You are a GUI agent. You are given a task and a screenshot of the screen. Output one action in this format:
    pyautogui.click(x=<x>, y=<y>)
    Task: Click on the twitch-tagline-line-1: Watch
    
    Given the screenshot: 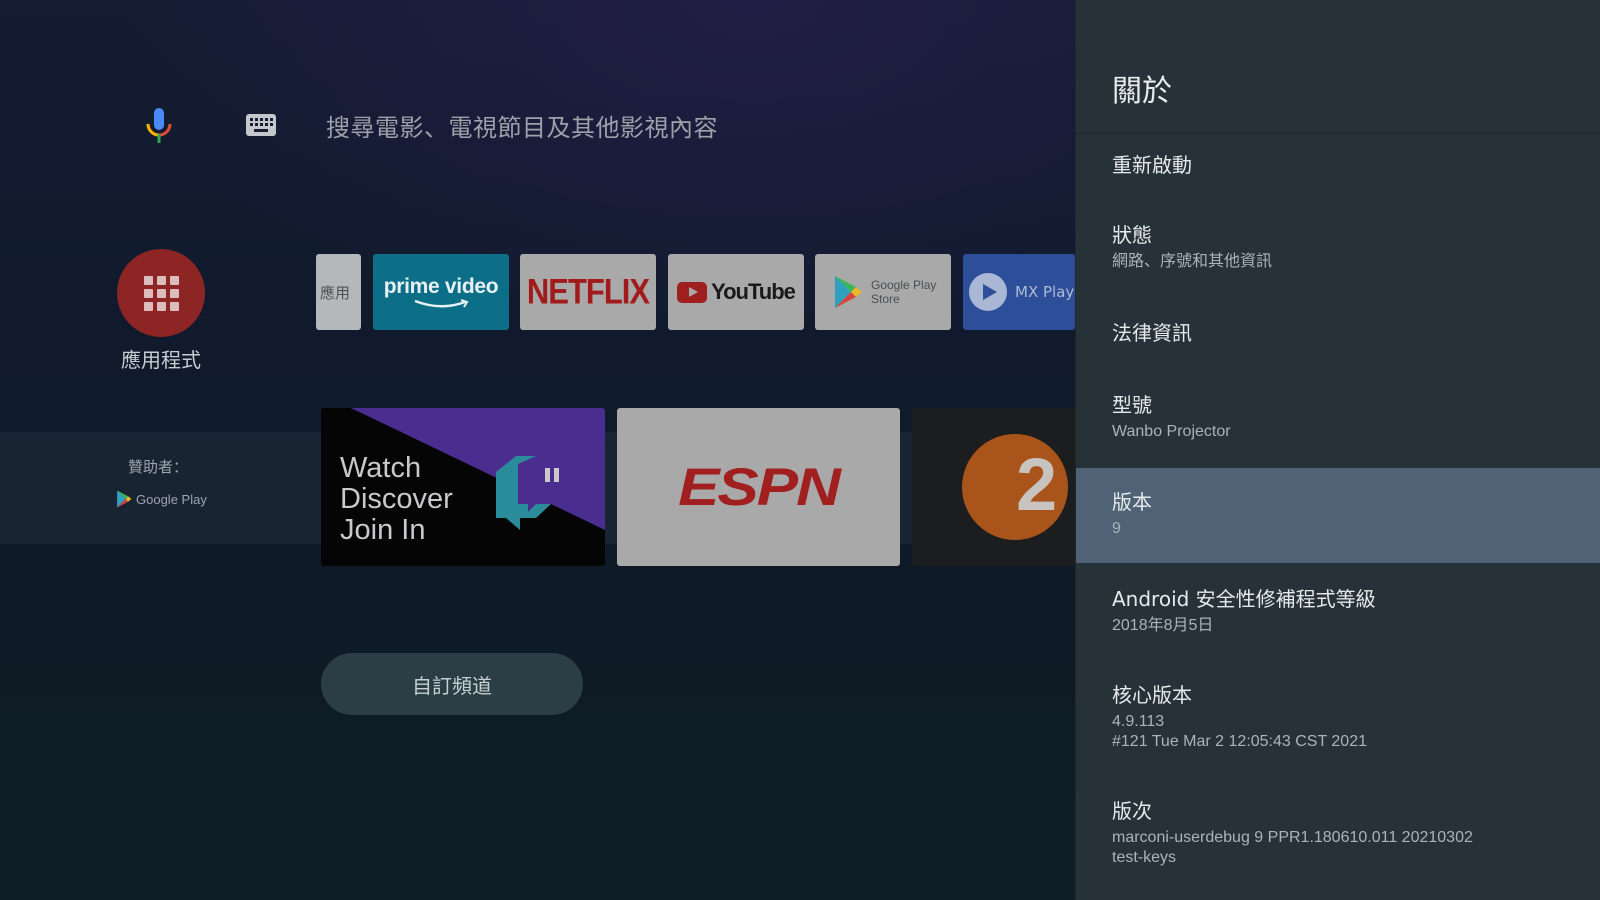 What is the action you would take?
    pyautogui.click(x=381, y=468)
    